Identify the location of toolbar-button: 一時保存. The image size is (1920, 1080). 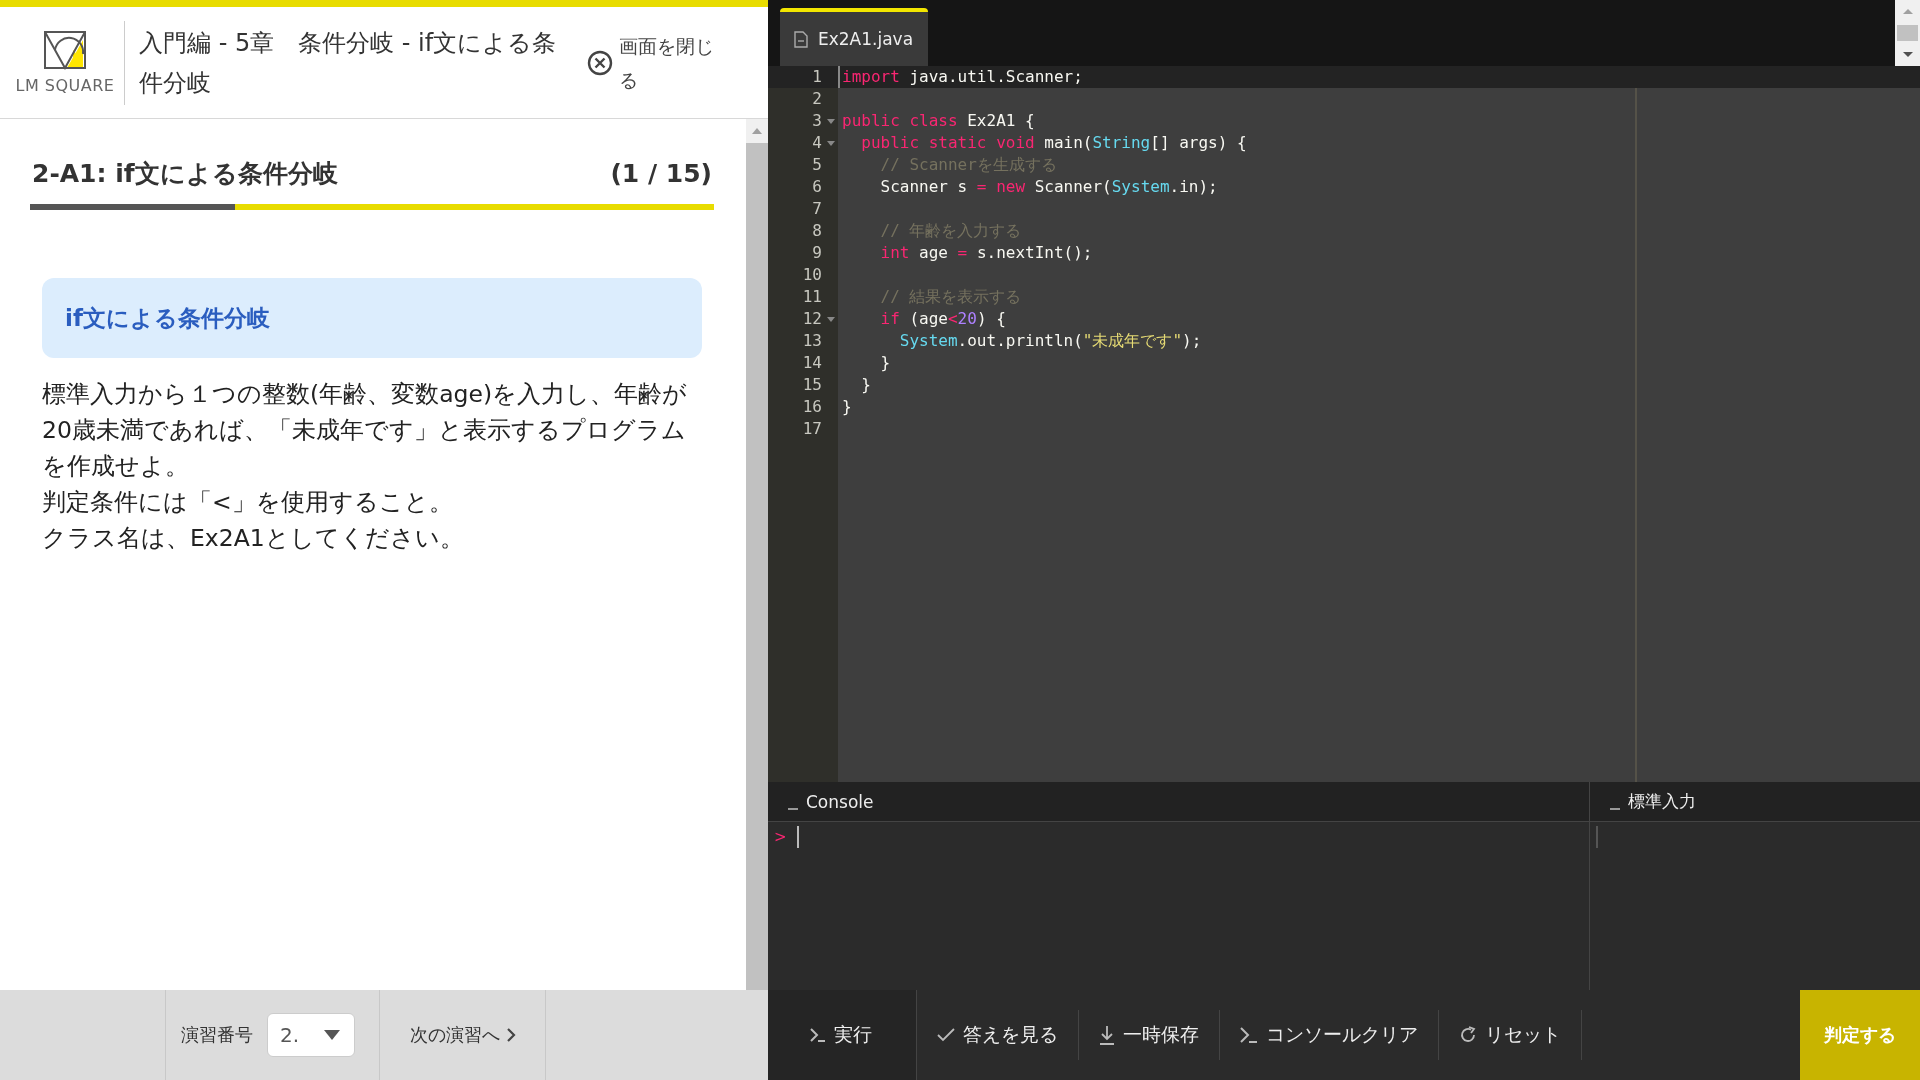
(1149, 1035).